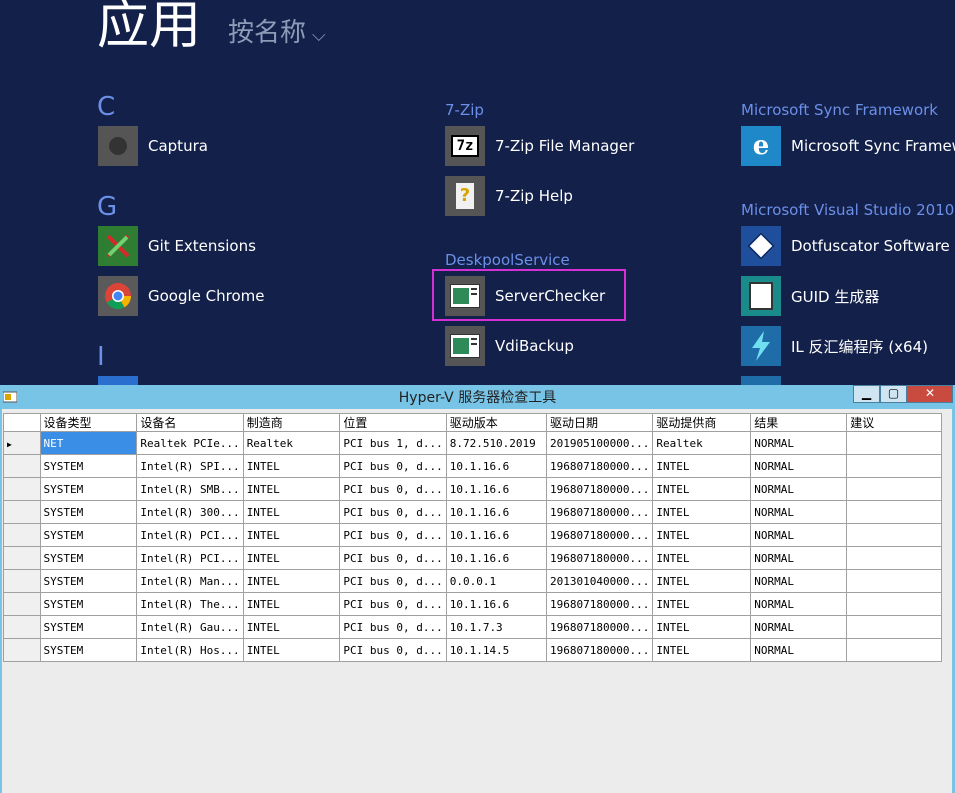  I want to click on column-header: 驱动版本, so click(496, 422).